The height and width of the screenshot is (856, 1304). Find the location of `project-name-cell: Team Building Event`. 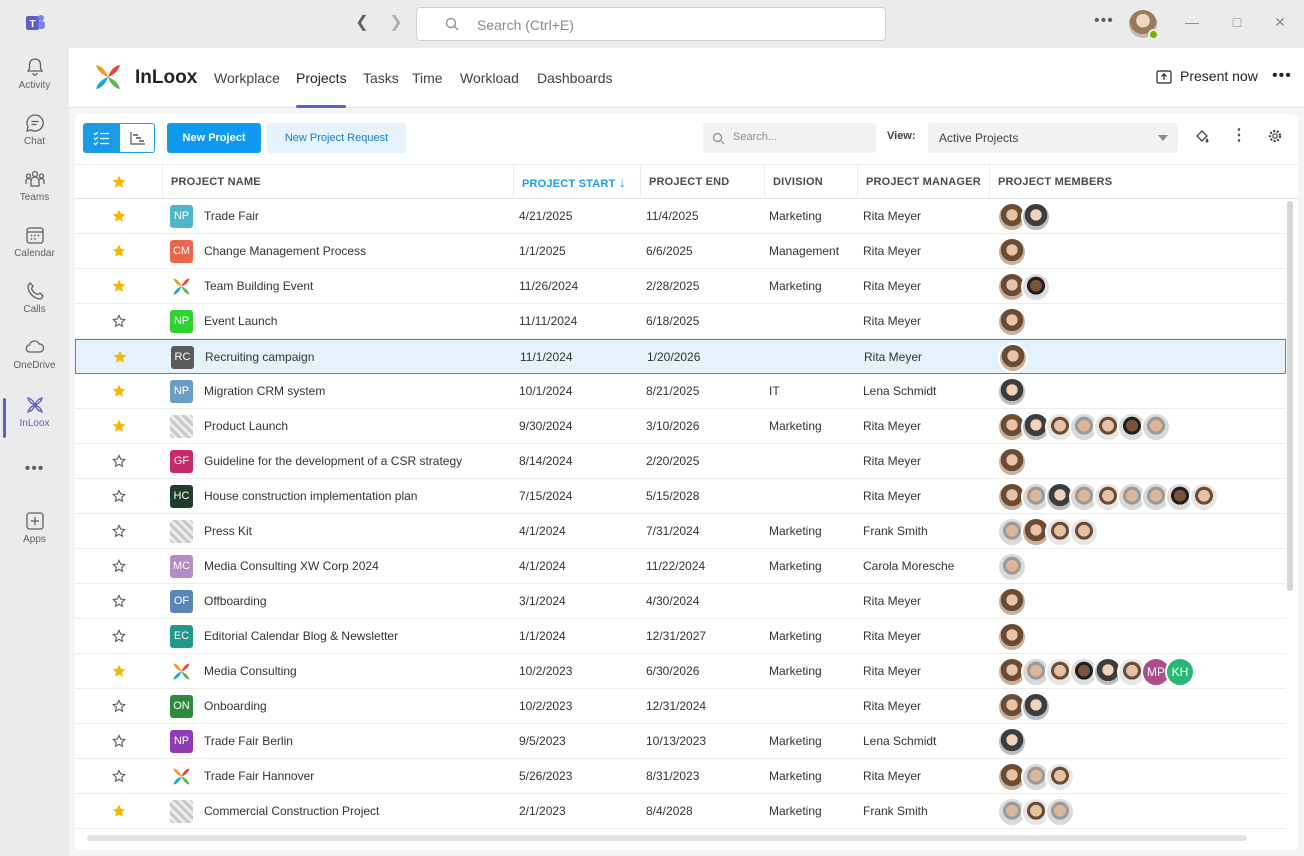

project-name-cell: Team Building Event is located at coordinates (258, 286).